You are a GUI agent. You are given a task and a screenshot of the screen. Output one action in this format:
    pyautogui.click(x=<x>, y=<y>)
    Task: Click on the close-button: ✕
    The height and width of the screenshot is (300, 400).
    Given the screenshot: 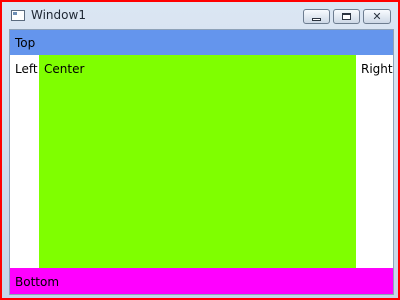 What is the action you would take?
    pyautogui.click(x=377, y=16)
    